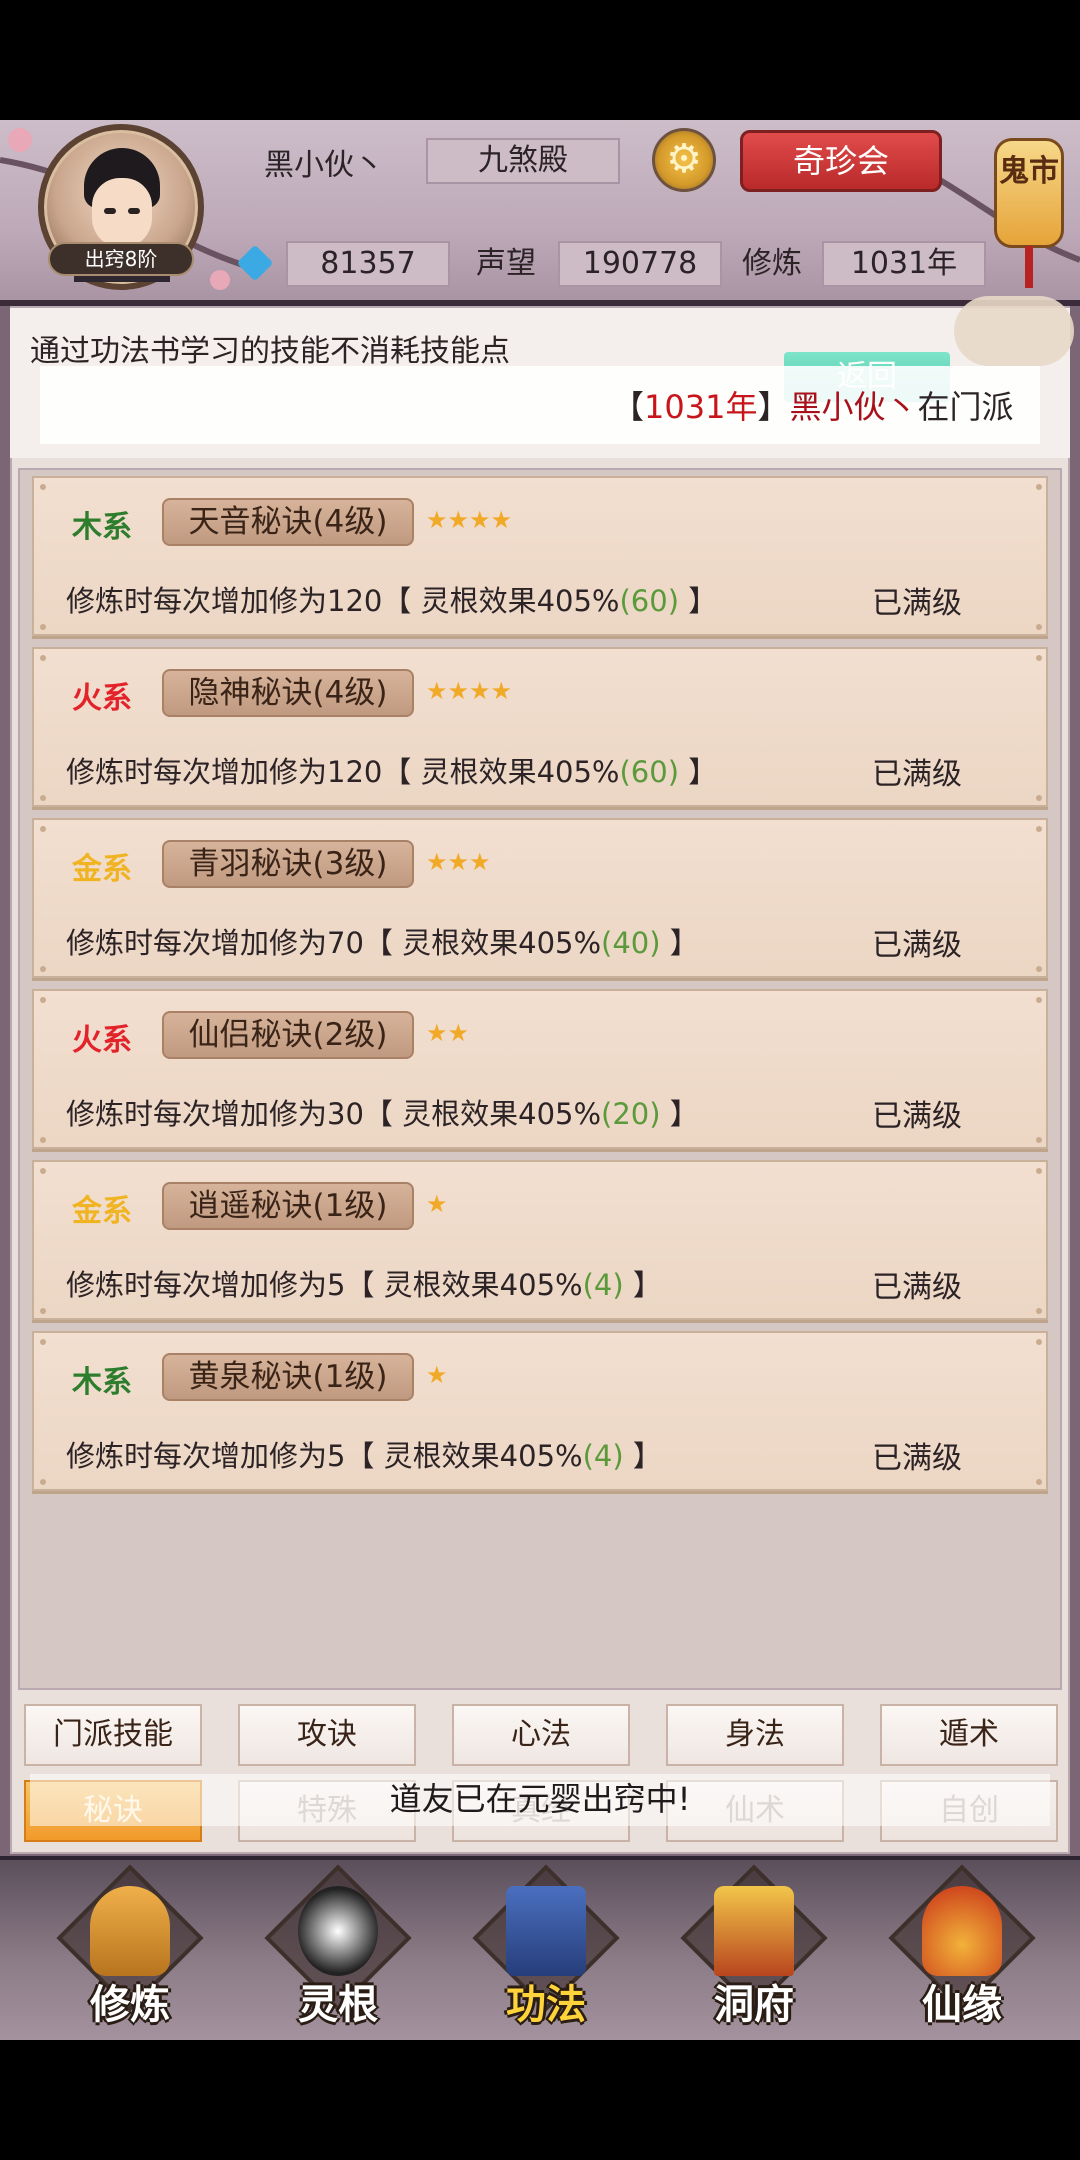 Image resolution: width=1080 pixels, height=2160 pixels. What do you see at coordinates (1014, 331) in the screenshot?
I see `cloud-decoration` at bounding box center [1014, 331].